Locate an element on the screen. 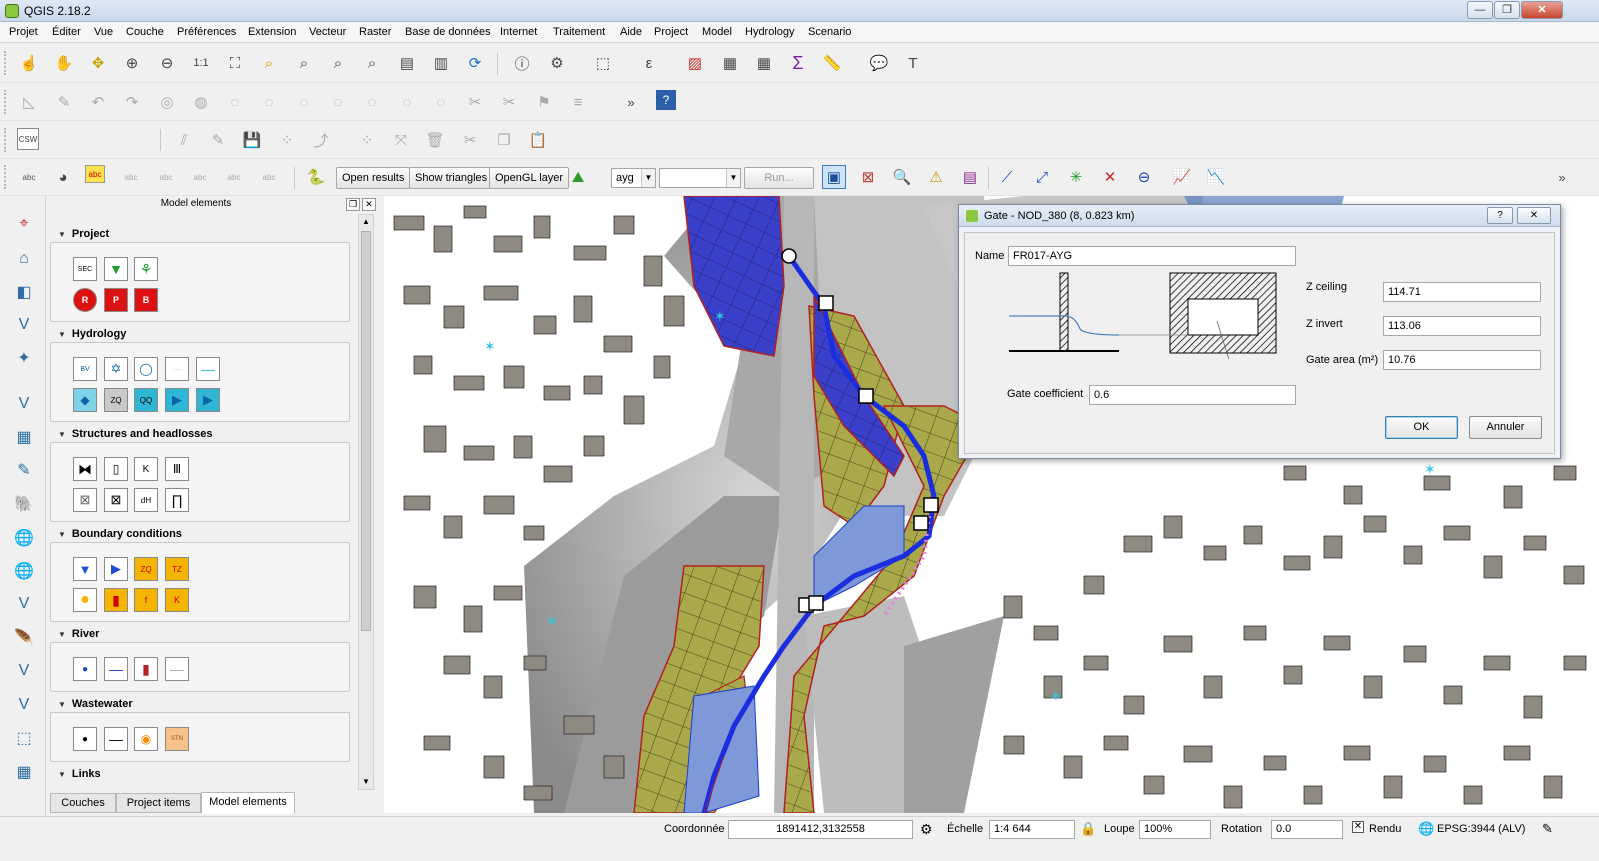  crosshair-icon: ⌖ is located at coordinates (24, 224).